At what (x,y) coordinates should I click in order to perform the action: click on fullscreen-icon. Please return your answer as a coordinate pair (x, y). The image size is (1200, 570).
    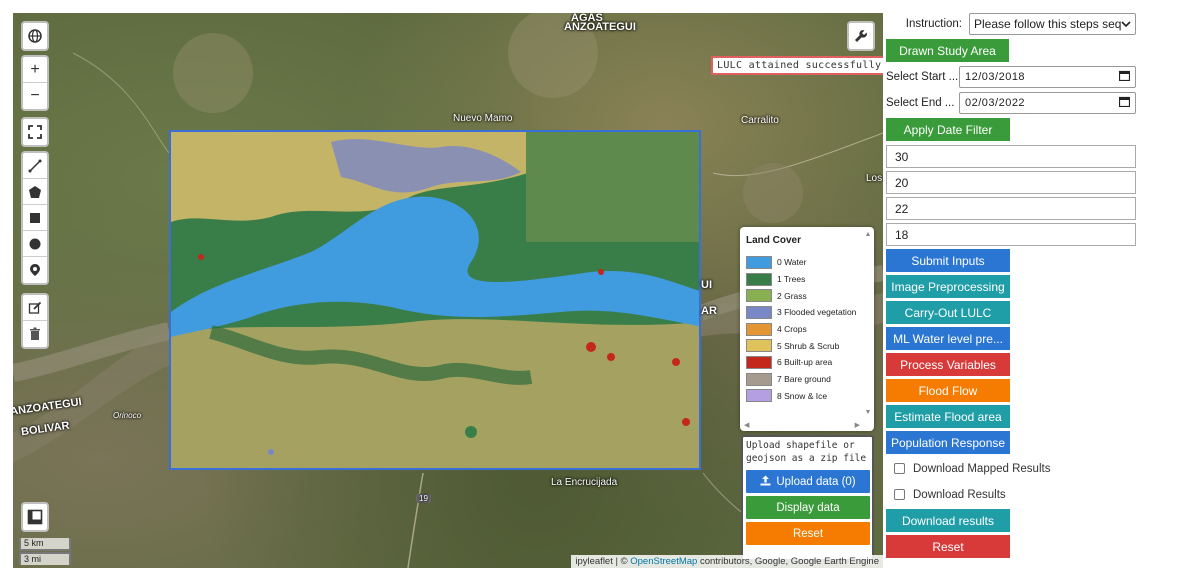
    Looking at the image, I should click on (35, 132).